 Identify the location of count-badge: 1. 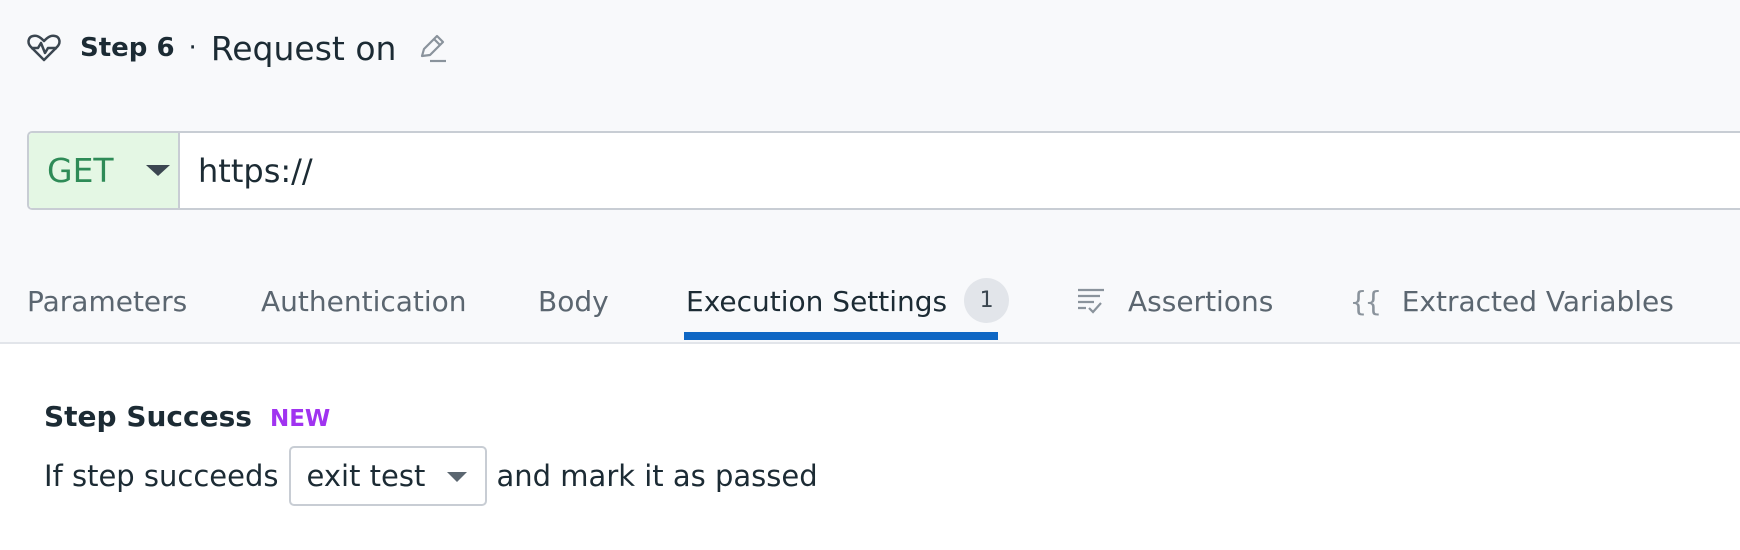
(987, 300).